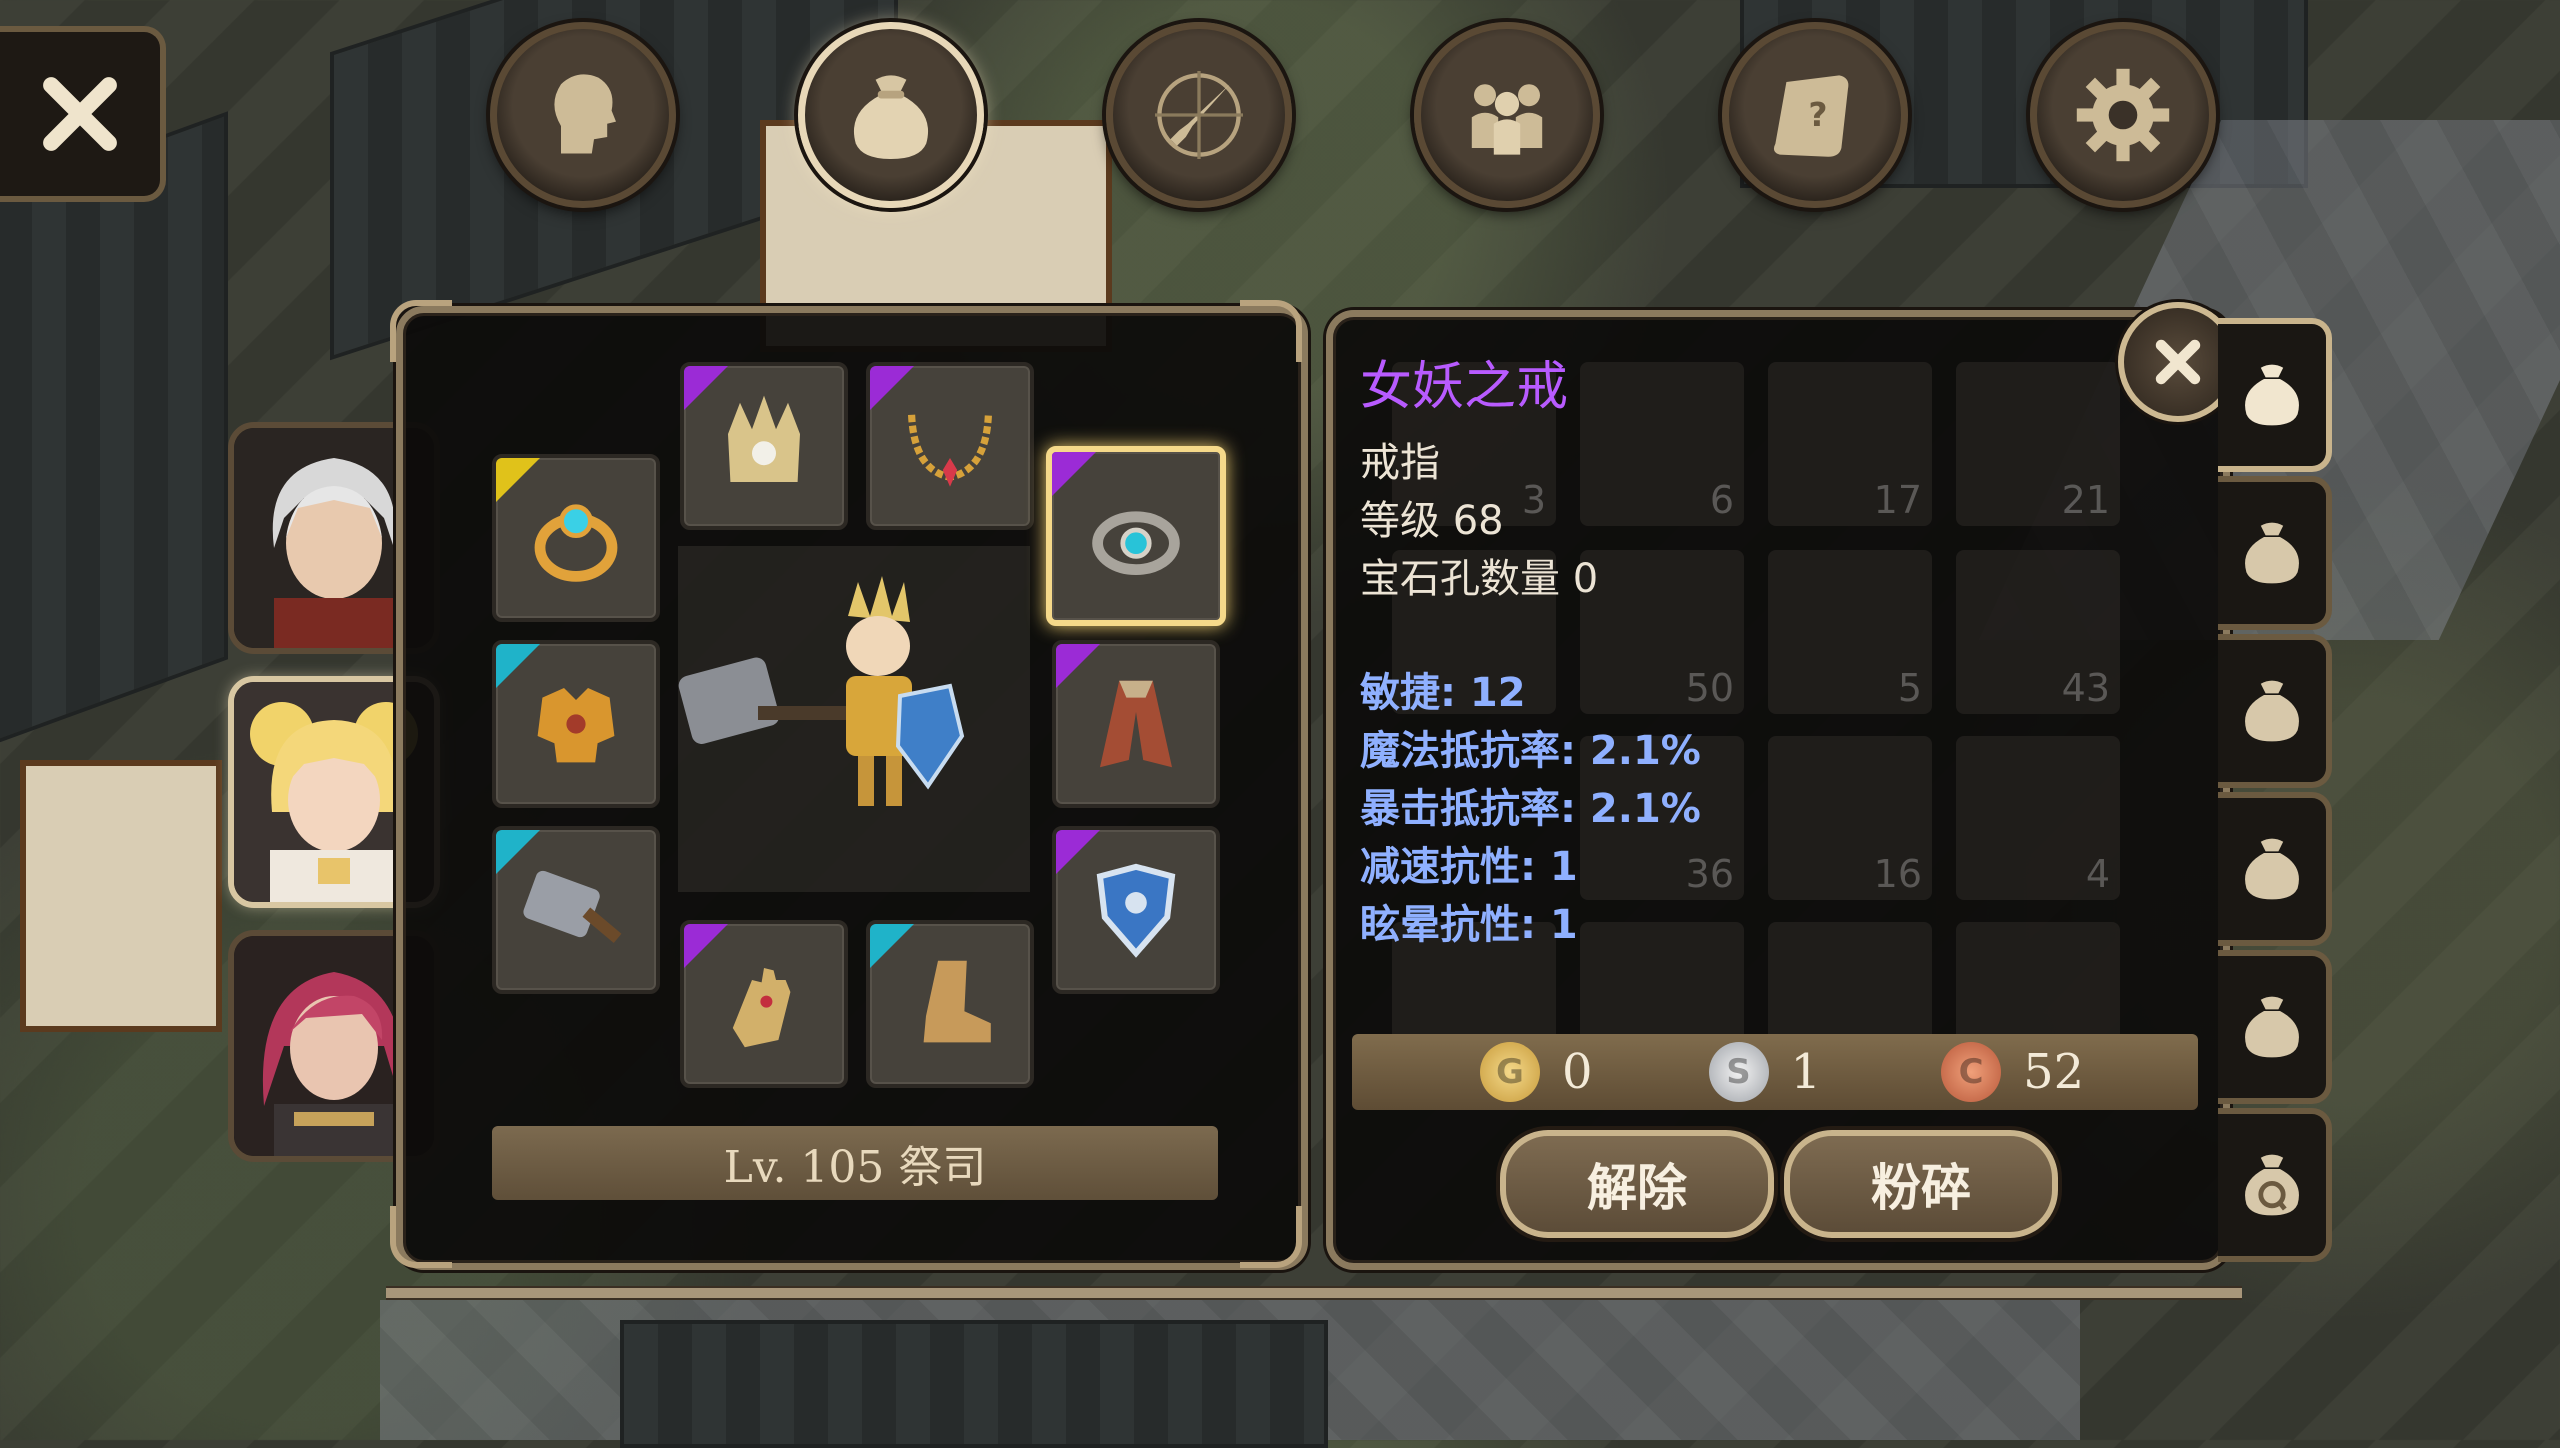 The height and width of the screenshot is (1448, 2560). I want to click on stat-slow-resist: 减速抗性: 1, so click(1469, 867).